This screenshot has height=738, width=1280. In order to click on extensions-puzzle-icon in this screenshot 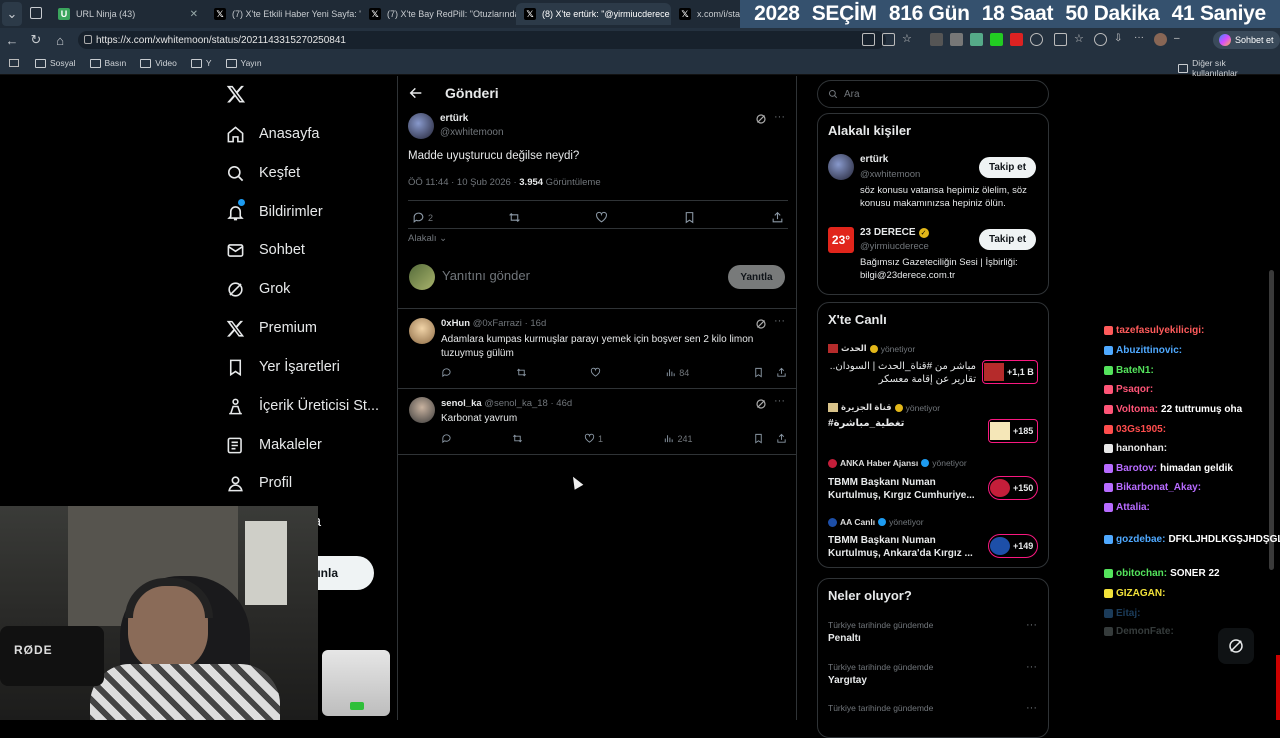, I will do `click(1036, 39)`.